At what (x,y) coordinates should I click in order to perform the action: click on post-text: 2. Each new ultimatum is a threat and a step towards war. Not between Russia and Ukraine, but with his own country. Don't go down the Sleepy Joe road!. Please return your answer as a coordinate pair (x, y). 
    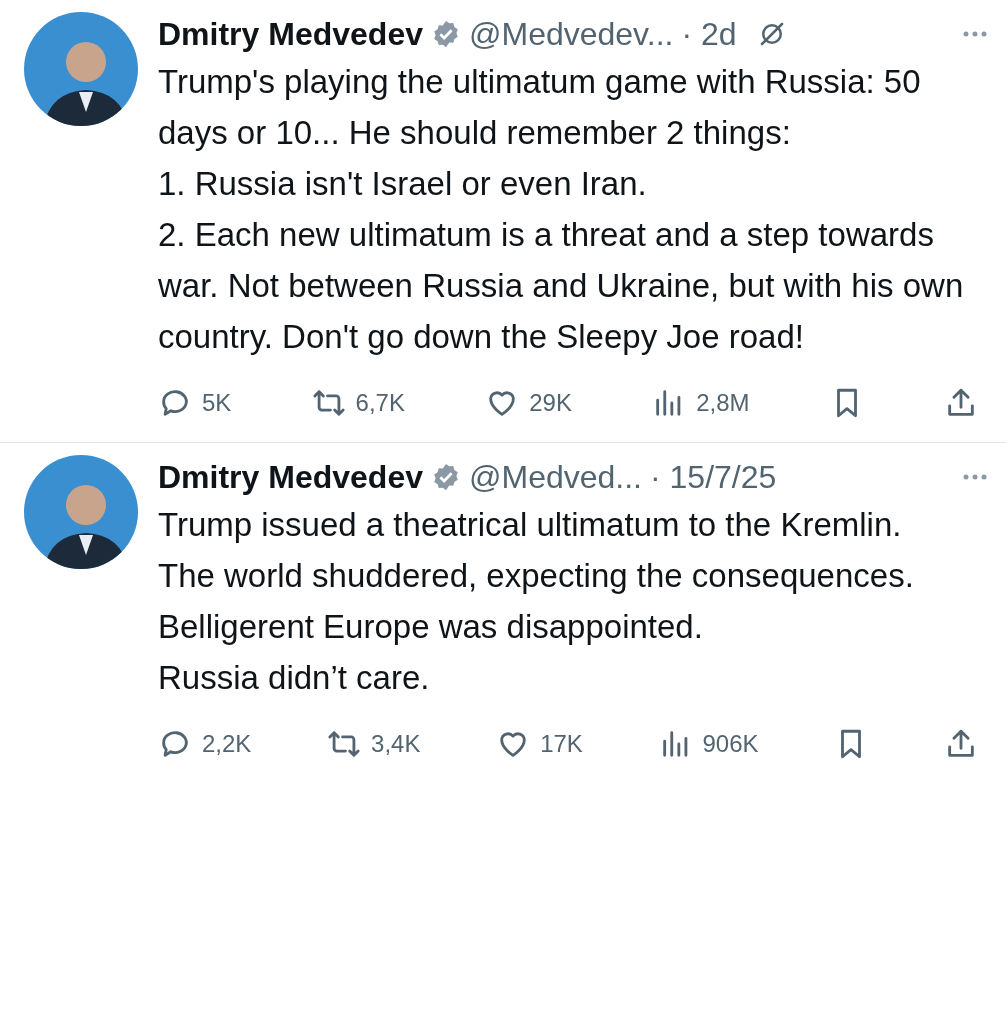
    Looking at the image, I should click on (561, 286).